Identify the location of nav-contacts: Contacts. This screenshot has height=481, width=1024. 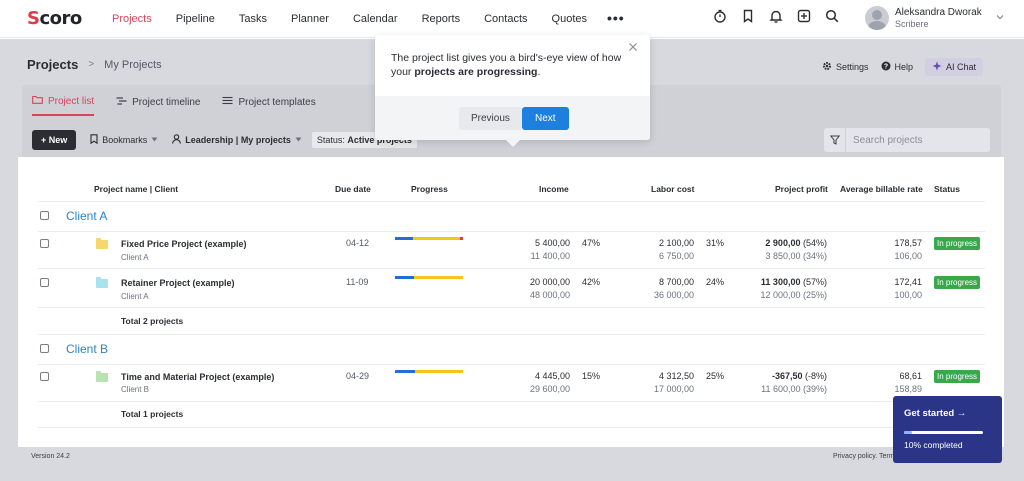
(505, 19).